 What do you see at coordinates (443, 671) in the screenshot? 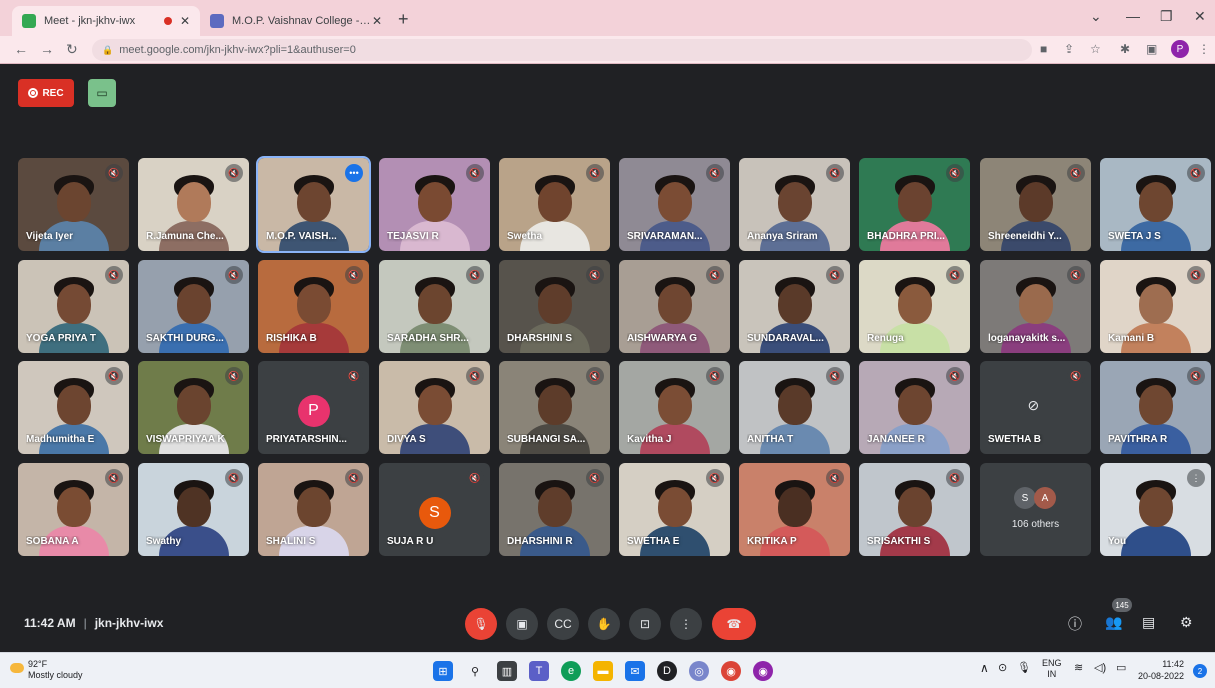
I see `start-icon: ⊞` at bounding box center [443, 671].